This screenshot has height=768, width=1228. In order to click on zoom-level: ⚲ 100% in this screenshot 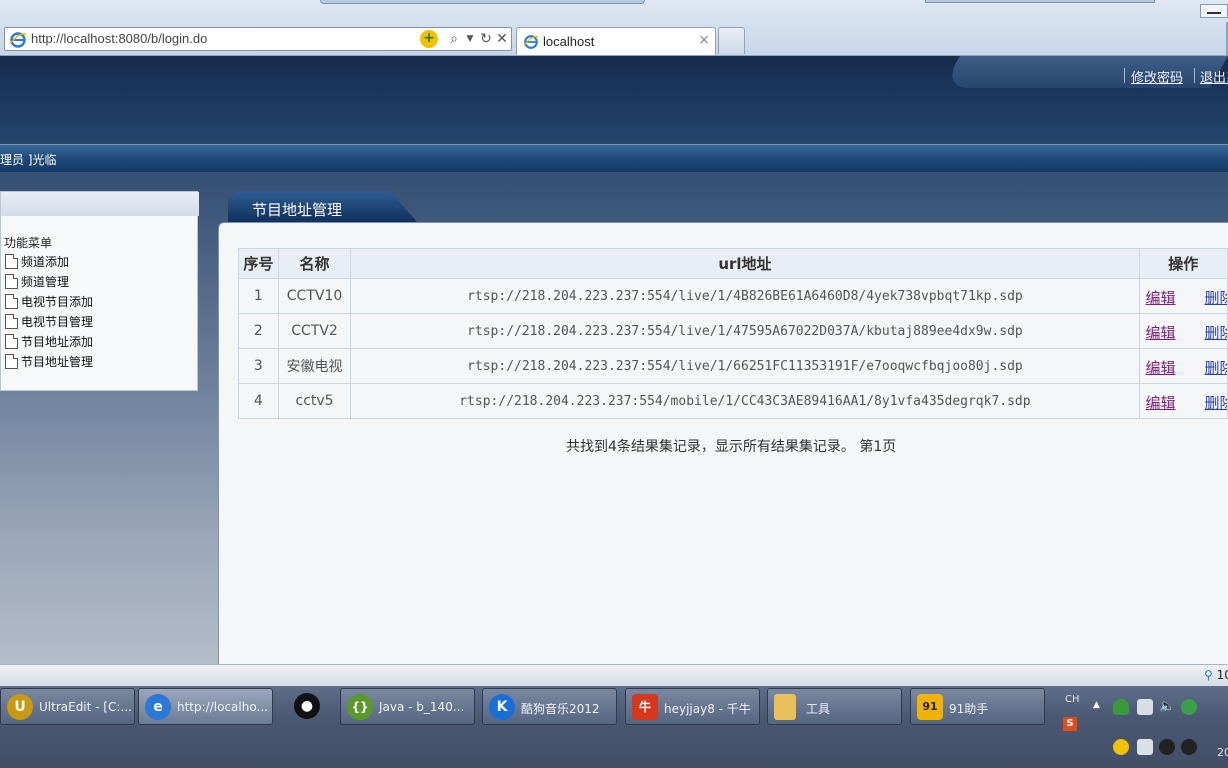, I will do `click(1216, 675)`.